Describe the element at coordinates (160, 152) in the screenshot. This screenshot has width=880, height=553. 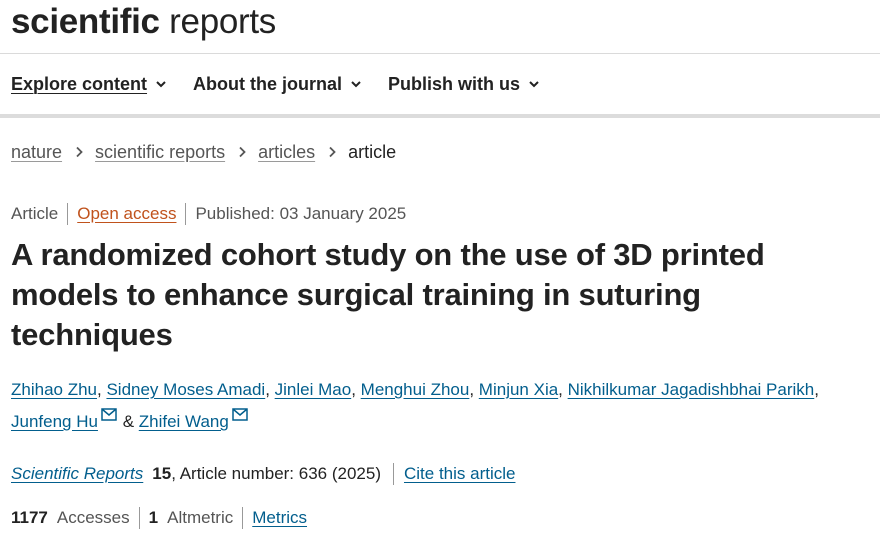
I see `breadcrumb-scientific-reports: scientific reports` at that location.